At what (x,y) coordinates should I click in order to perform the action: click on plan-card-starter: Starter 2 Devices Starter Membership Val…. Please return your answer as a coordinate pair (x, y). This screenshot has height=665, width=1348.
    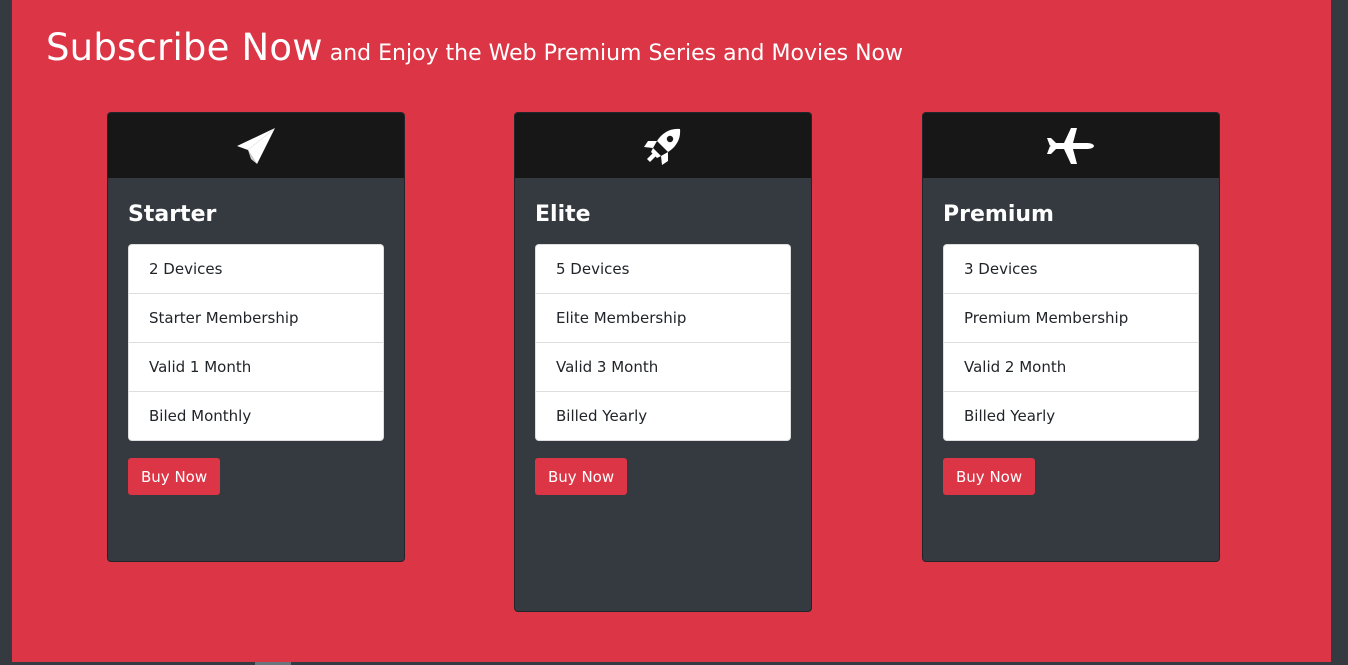
    Looking at the image, I should click on (256, 337).